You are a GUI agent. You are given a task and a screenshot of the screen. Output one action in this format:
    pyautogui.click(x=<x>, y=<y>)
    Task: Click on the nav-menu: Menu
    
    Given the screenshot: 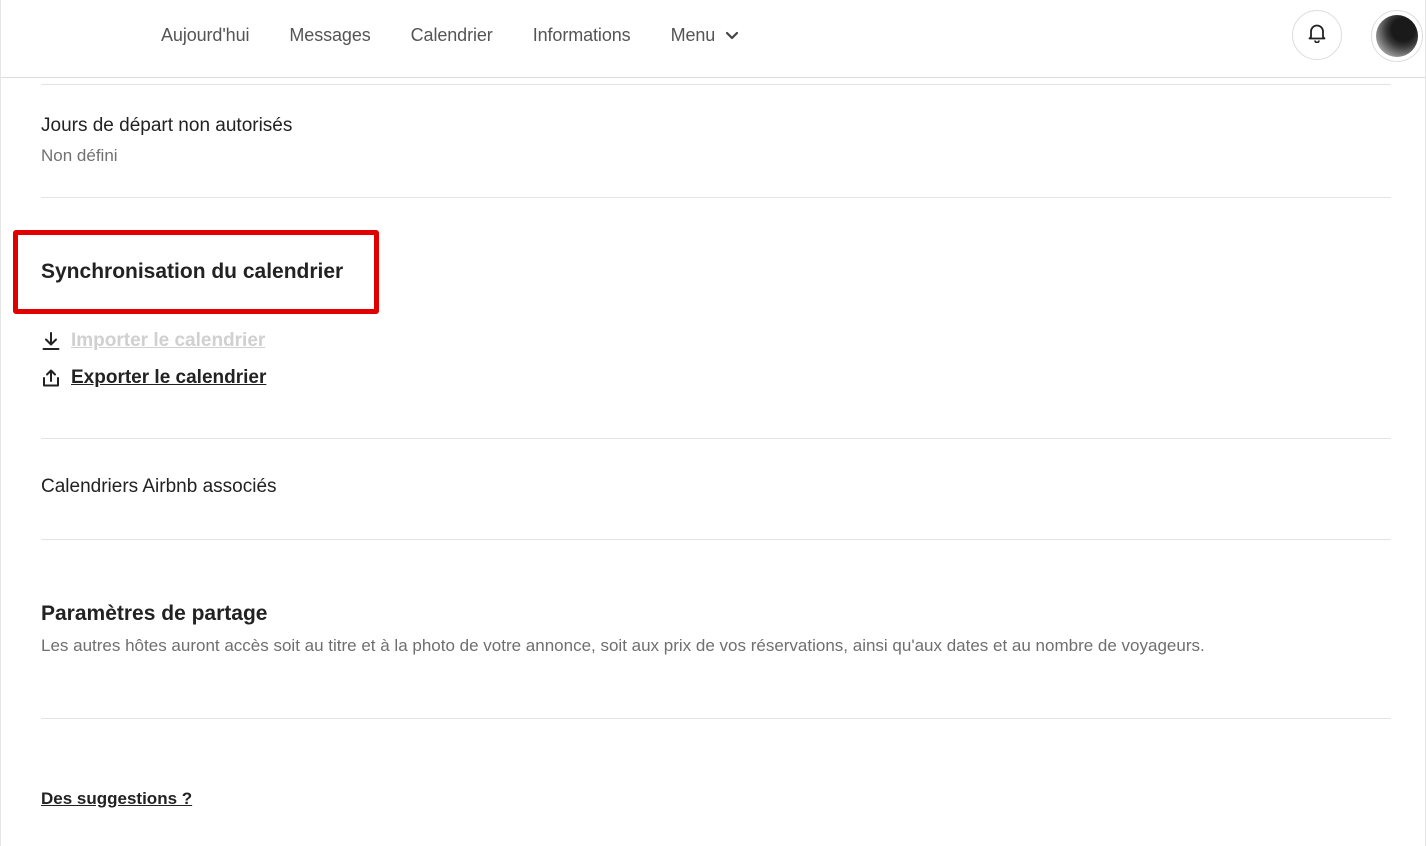 What is the action you would take?
    pyautogui.click(x=705, y=35)
    